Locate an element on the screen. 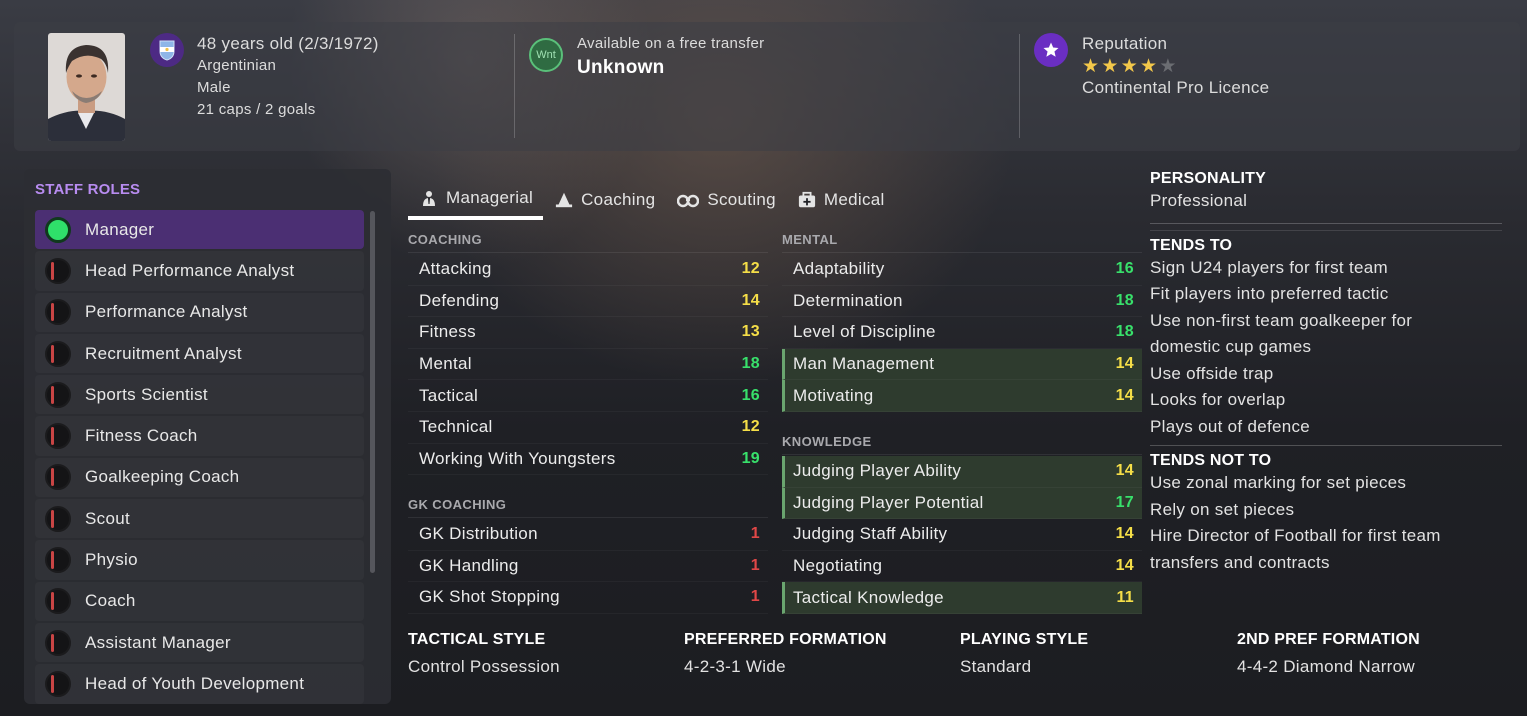 Image resolution: width=1527 pixels, height=716 pixels. attribute-row: Fitness 13 is located at coordinates (588, 333).